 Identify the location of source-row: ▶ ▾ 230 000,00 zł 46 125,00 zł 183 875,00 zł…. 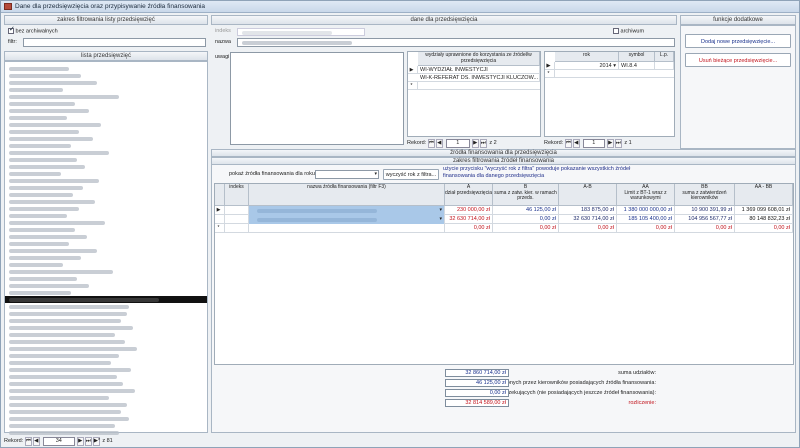
(504, 210).